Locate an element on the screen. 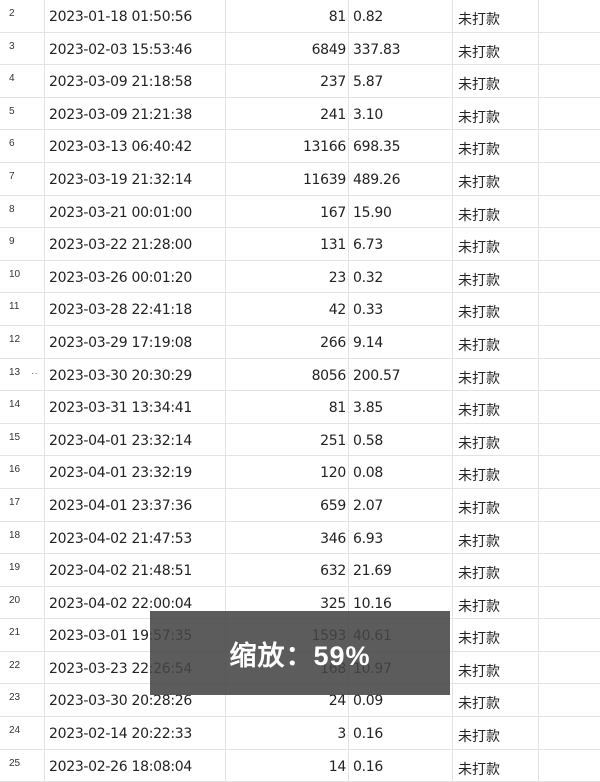 This screenshot has width=600, height=782. table-row: 17 2023-04-01 23:37:36 659 2.07 未打款 is located at coordinates (300, 505).